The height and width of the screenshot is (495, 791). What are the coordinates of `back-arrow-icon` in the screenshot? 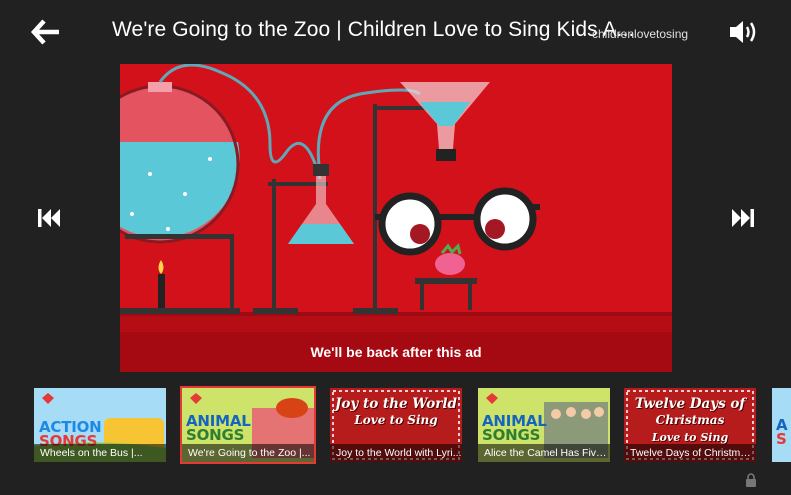 It's located at (46, 32).